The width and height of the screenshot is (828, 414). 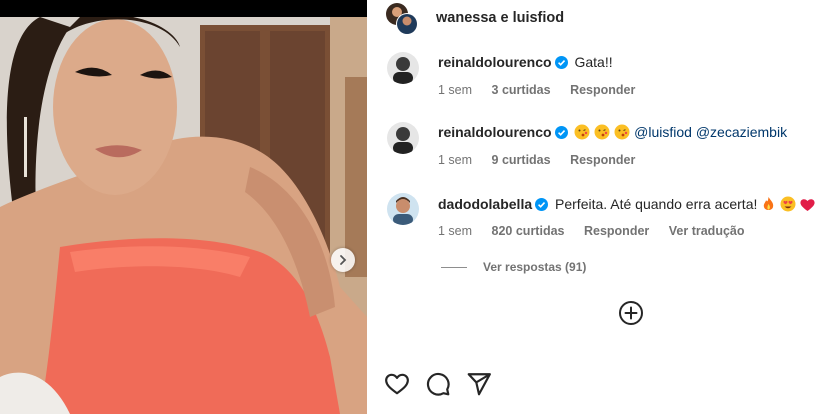 What do you see at coordinates (183, 8) in the screenshot?
I see `photo-top-bar` at bounding box center [183, 8].